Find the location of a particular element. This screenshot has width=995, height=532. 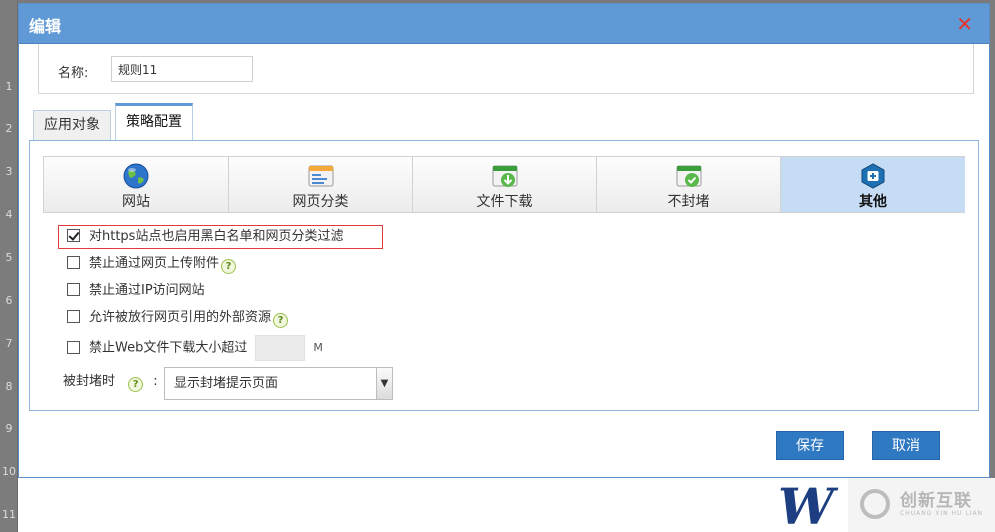

blocked-row: 被封堵时 ? : is located at coordinates (110, 382).